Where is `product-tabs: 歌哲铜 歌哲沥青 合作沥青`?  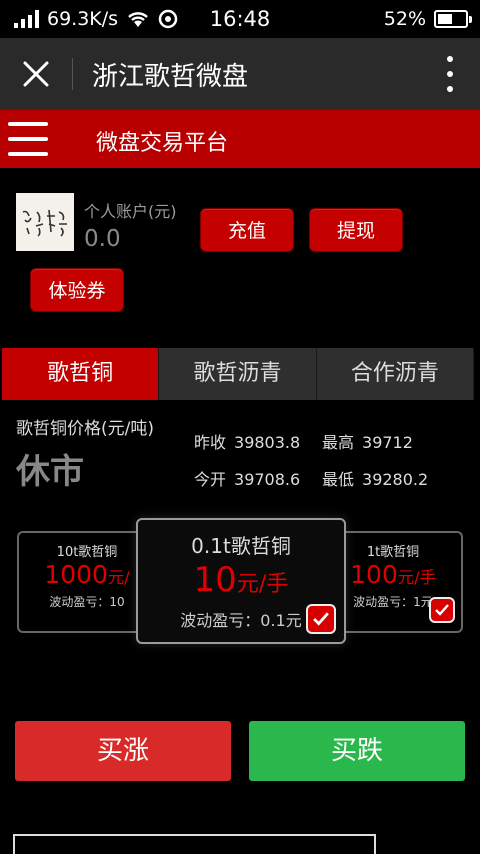 product-tabs: 歌哲铜 歌哲沥青 合作沥青 is located at coordinates (238, 374).